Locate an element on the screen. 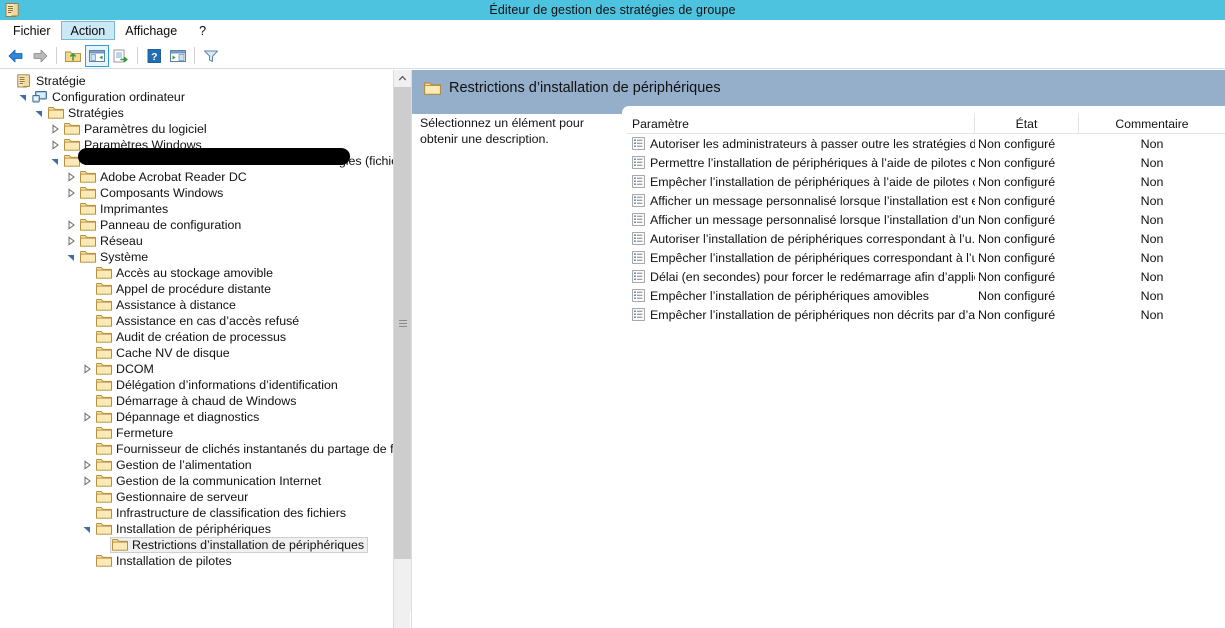  tree-vertical-scrollbar is located at coordinates (402, 349).